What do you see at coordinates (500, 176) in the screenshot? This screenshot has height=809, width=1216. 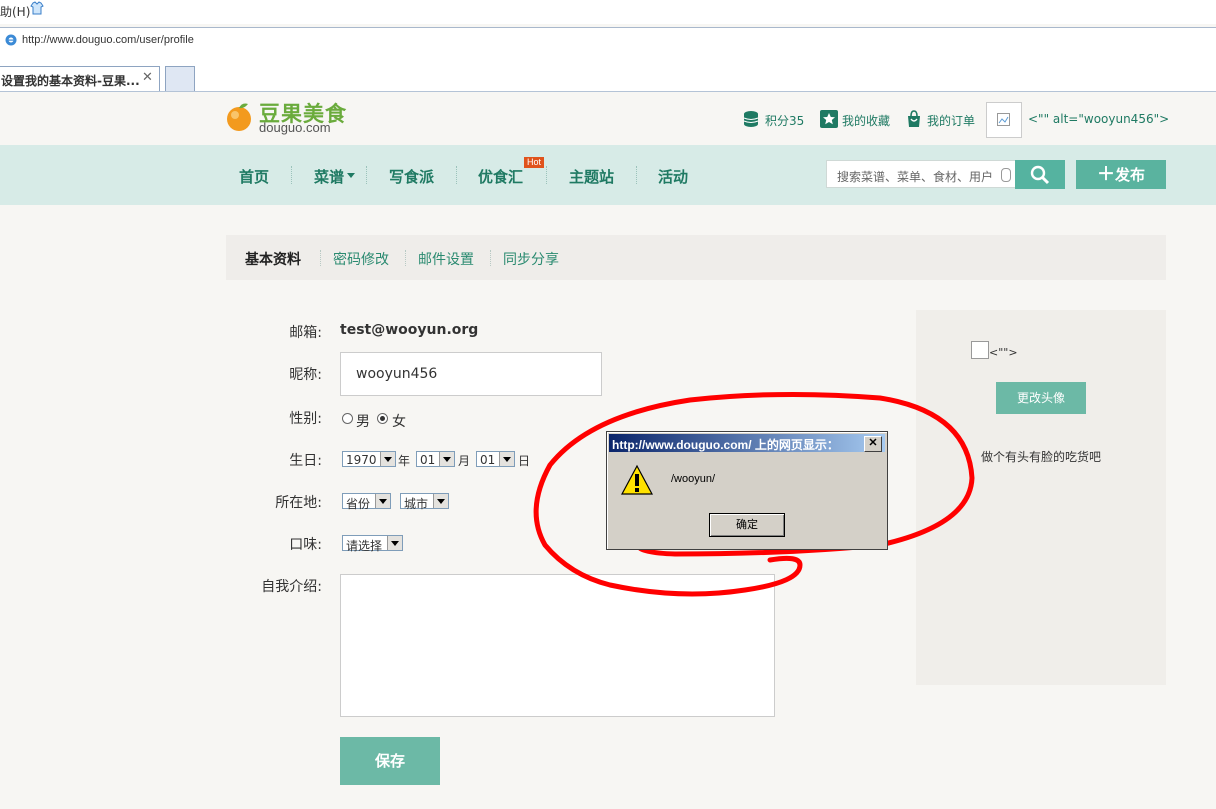 I see `nav-youshihui: 优食汇` at bounding box center [500, 176].